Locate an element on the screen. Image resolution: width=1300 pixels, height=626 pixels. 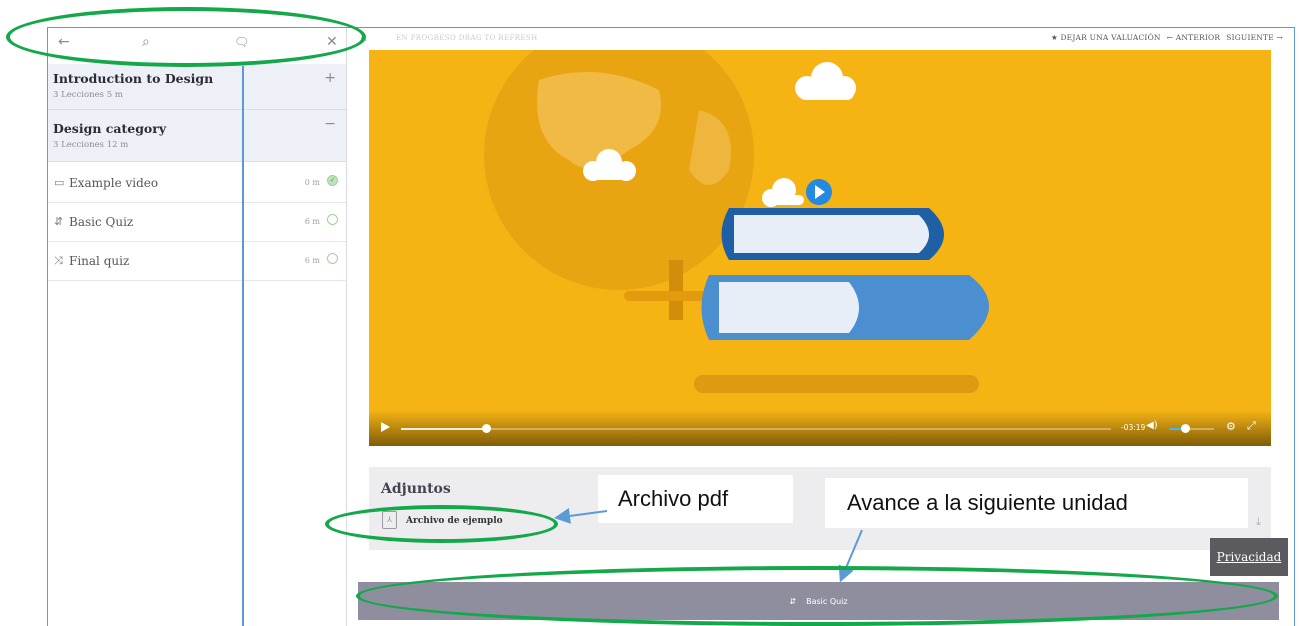
lesson-item-basic-quiz: ⇵ Basic Quiz 6 m is located at coordinates (197, 222).